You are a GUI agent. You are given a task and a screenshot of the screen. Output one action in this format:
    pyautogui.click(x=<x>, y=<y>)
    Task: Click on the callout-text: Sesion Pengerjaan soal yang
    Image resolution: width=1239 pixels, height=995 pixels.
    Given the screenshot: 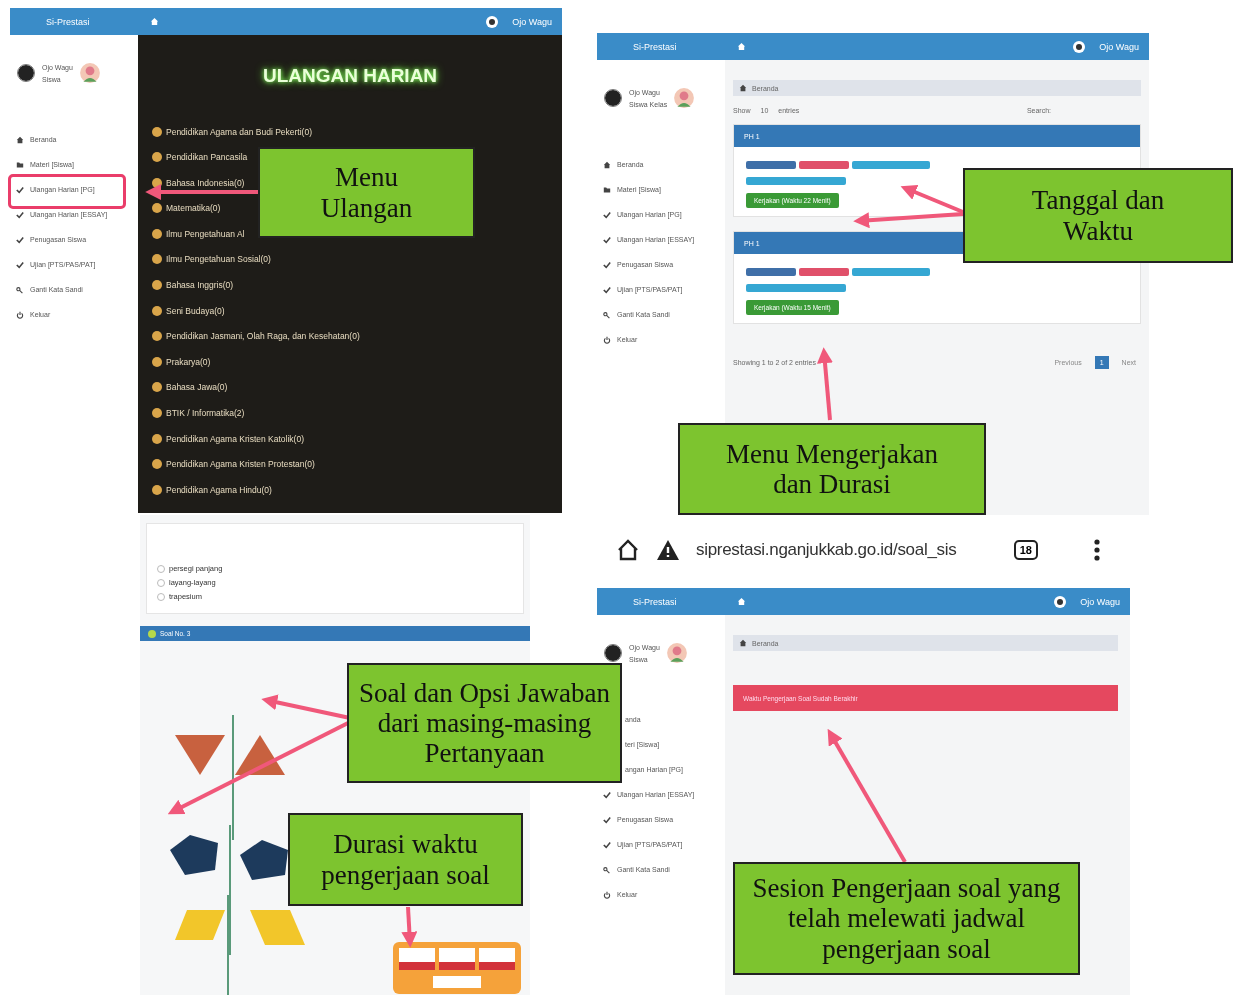 What is the action you would take?
    pyautogui.click(x=906, y=888)
    